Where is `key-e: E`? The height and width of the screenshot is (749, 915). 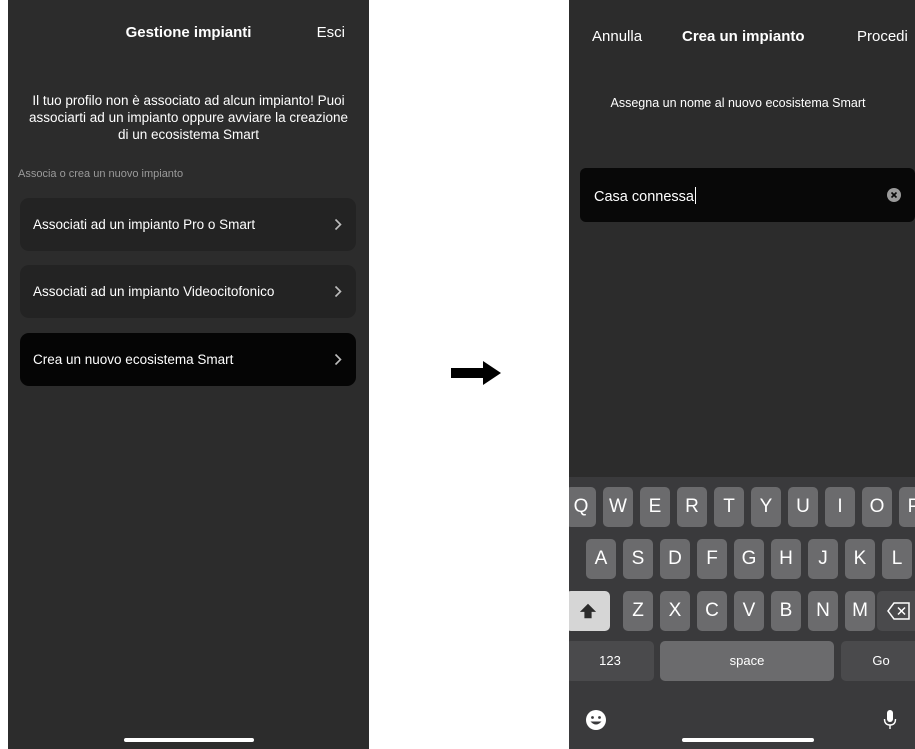
key-e: E is located at coordinates (655, 507).